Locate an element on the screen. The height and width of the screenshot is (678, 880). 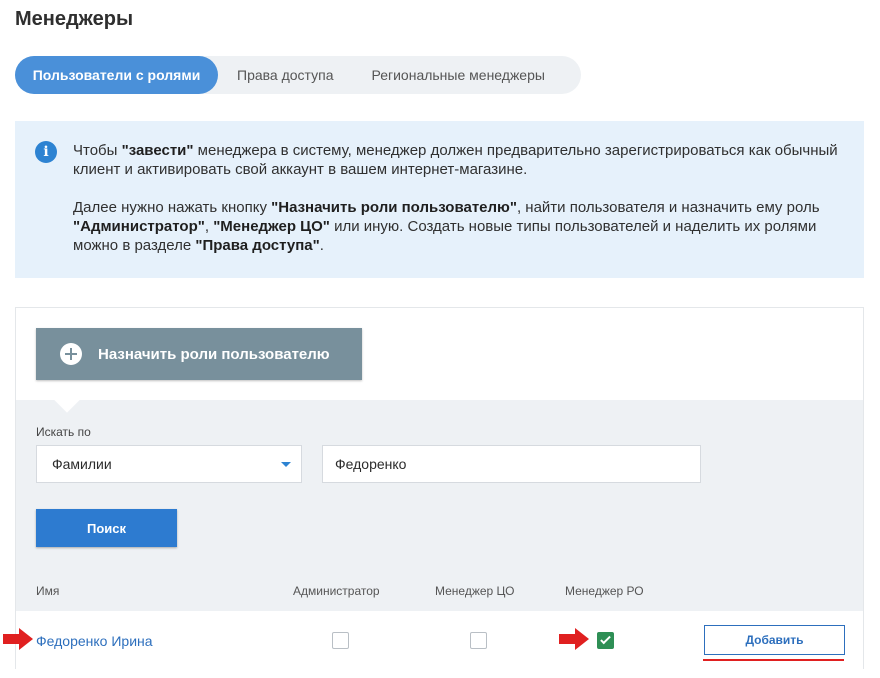
info-icon: i is located at coordinates (46, 152).